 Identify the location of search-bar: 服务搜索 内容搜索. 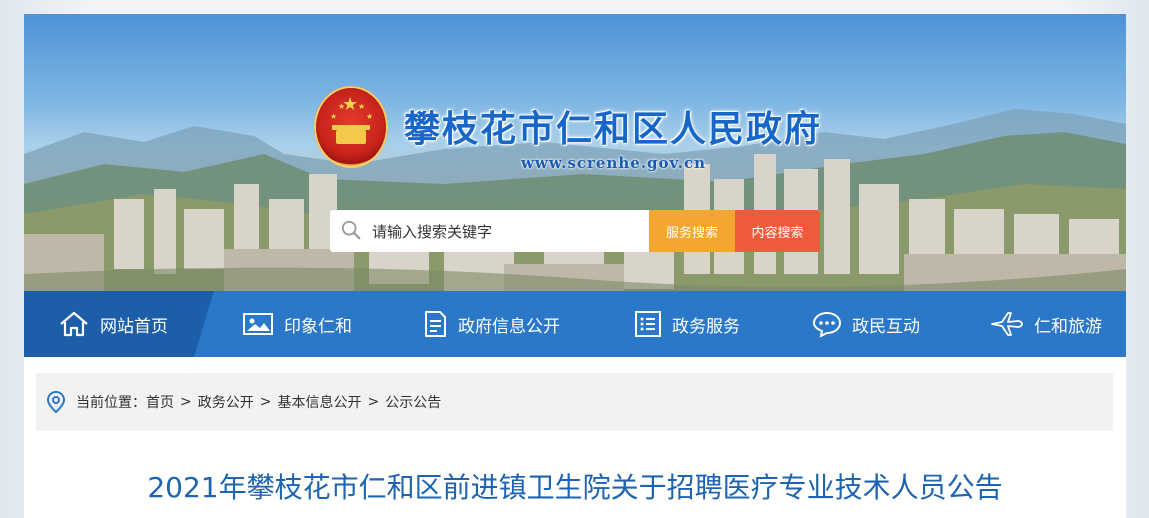
(575, 231).